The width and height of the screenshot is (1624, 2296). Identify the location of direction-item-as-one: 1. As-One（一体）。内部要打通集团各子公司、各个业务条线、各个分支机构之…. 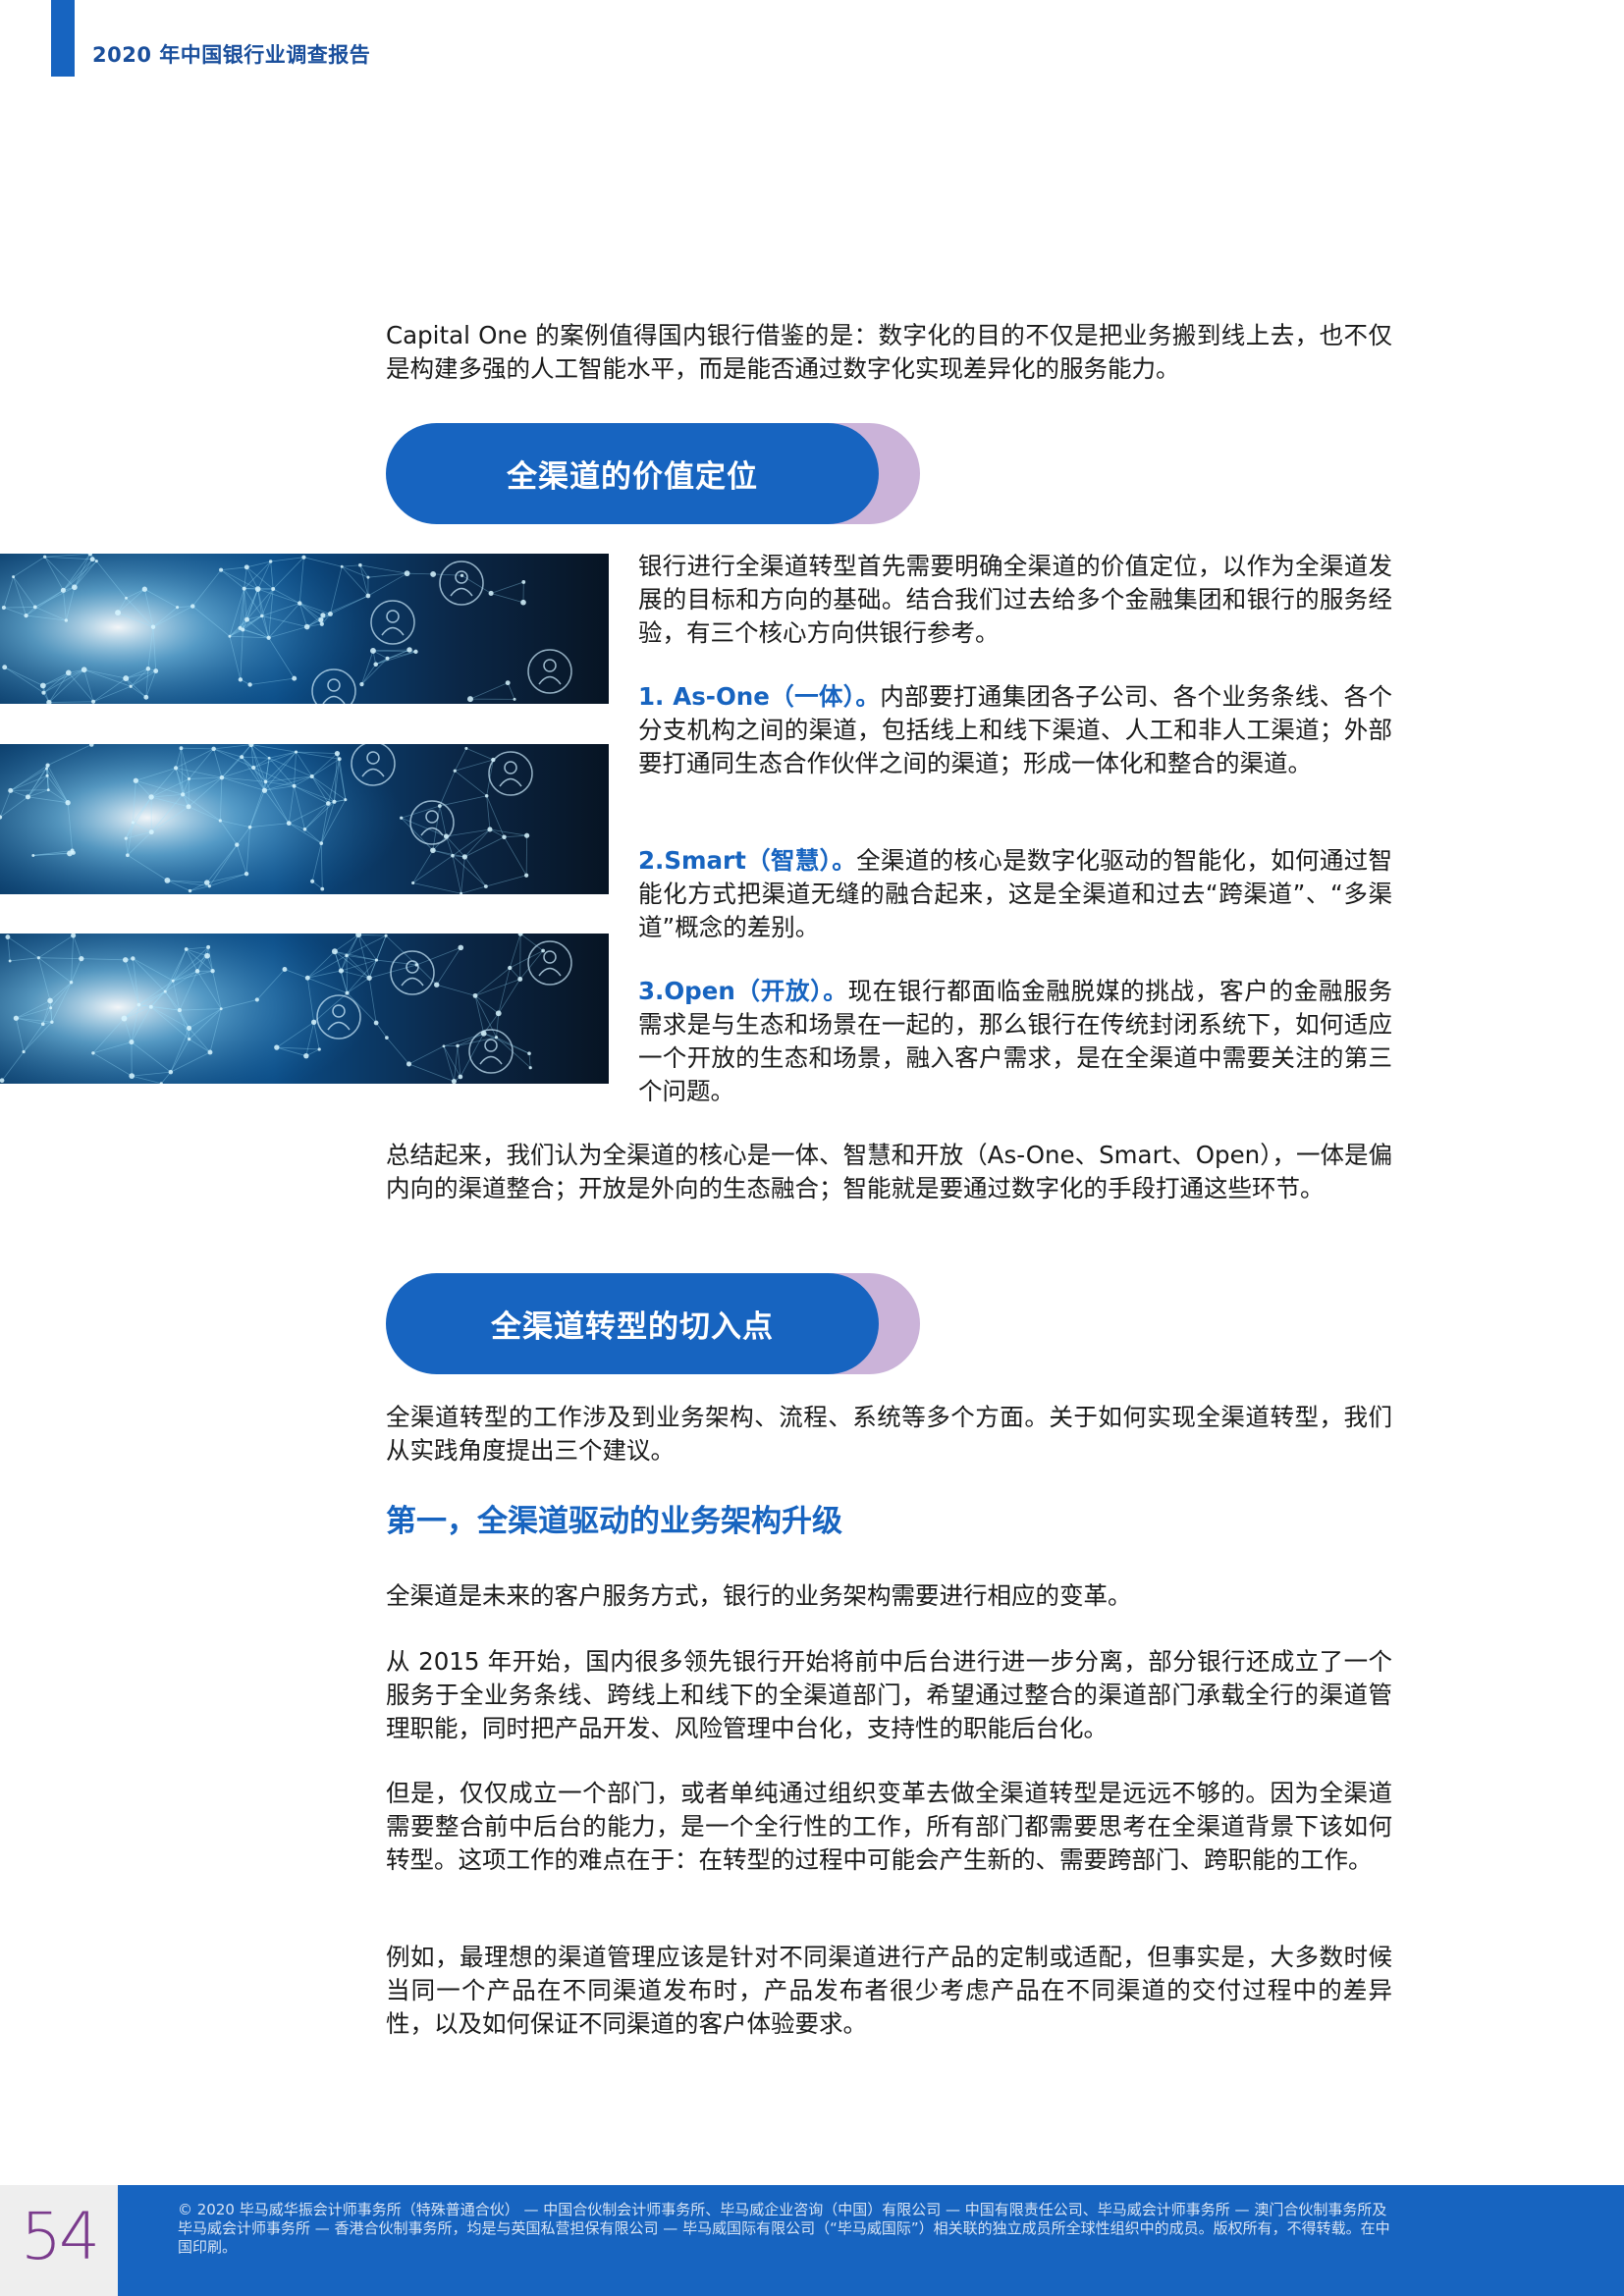
(1015, 730).